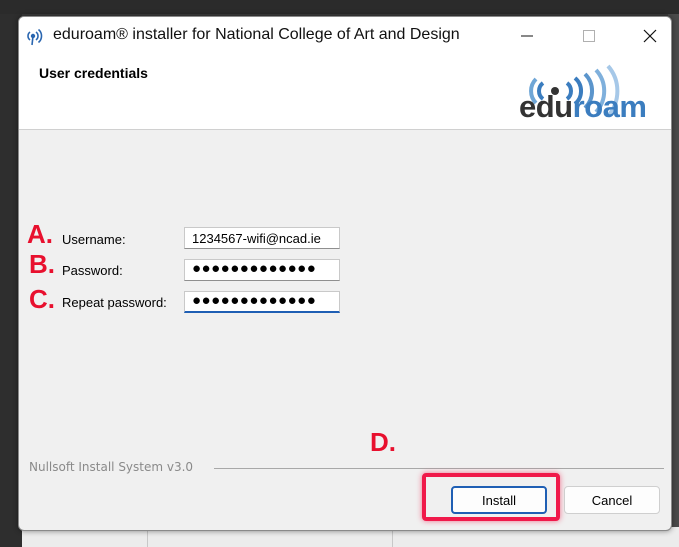  What do you see at coordinates (93, 73) in the screenshot?
I see `page-title: User credentials` at bounding box center [93, 73].